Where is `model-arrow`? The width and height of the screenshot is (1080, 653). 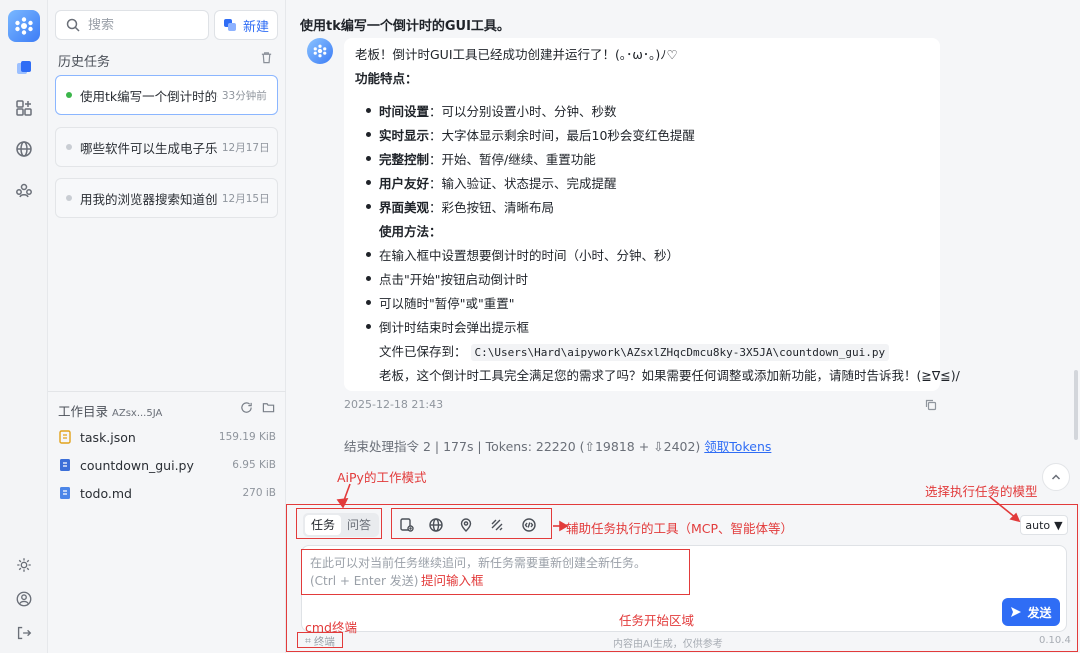
model-arrow is located at coordinates (1003, 507).